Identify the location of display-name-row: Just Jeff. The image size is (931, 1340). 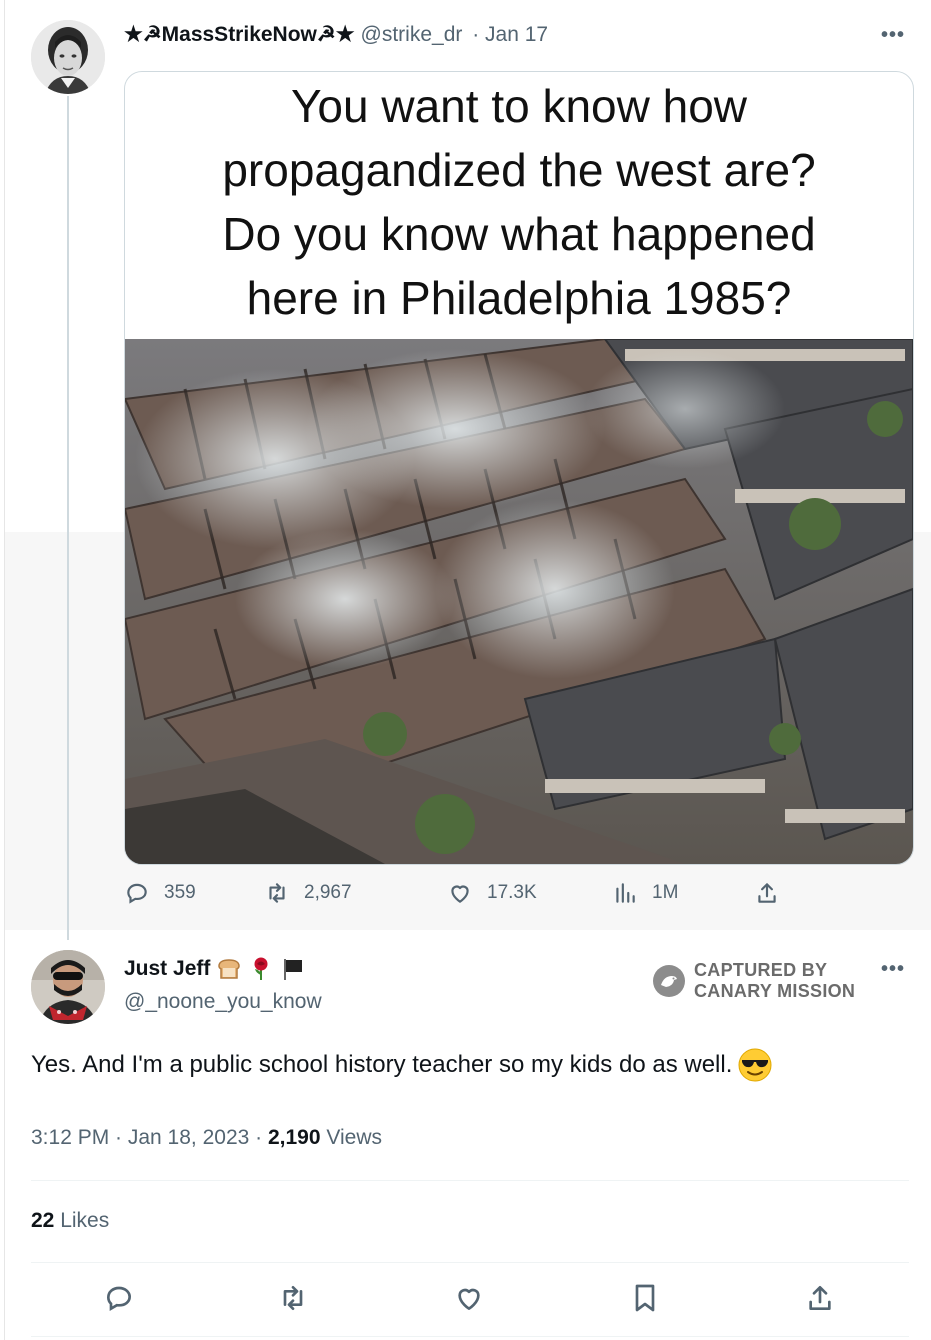
(223, 969).